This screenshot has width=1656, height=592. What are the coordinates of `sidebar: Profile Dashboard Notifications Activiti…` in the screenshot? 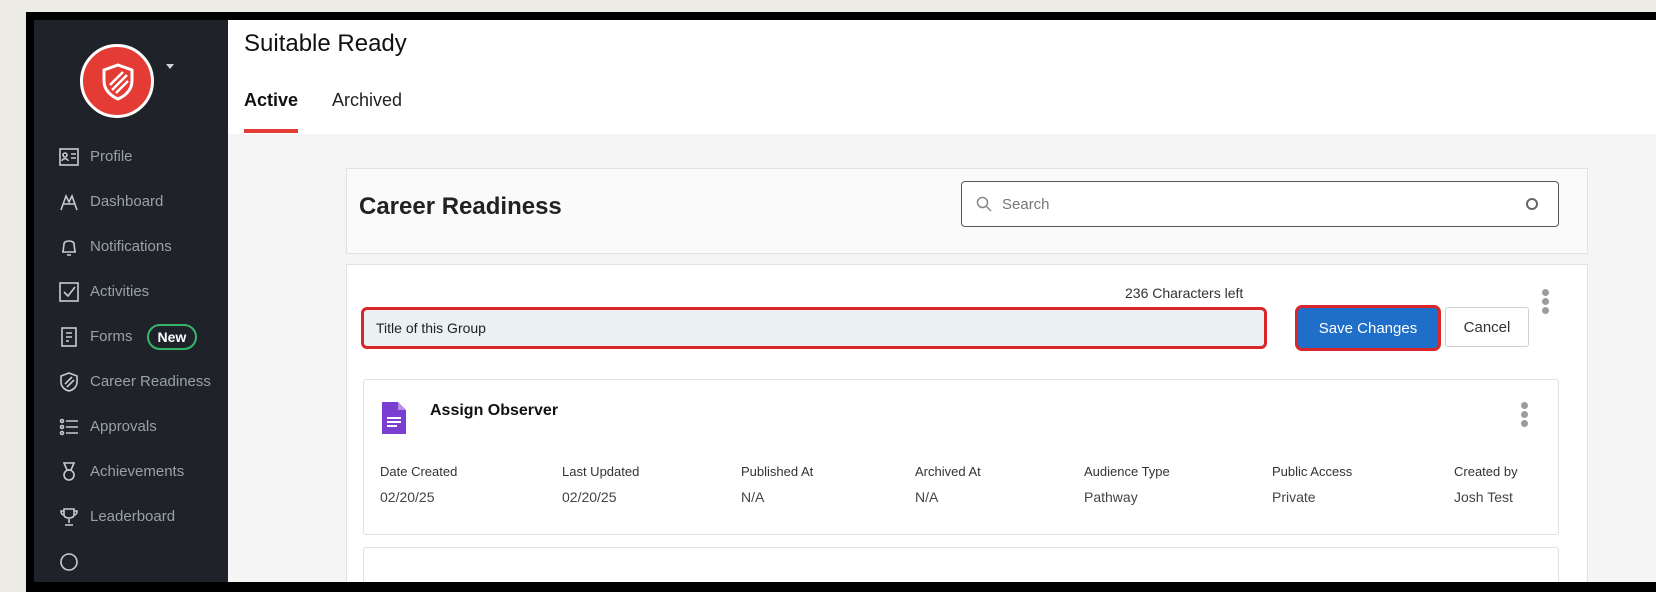 It's located at (131, 301).